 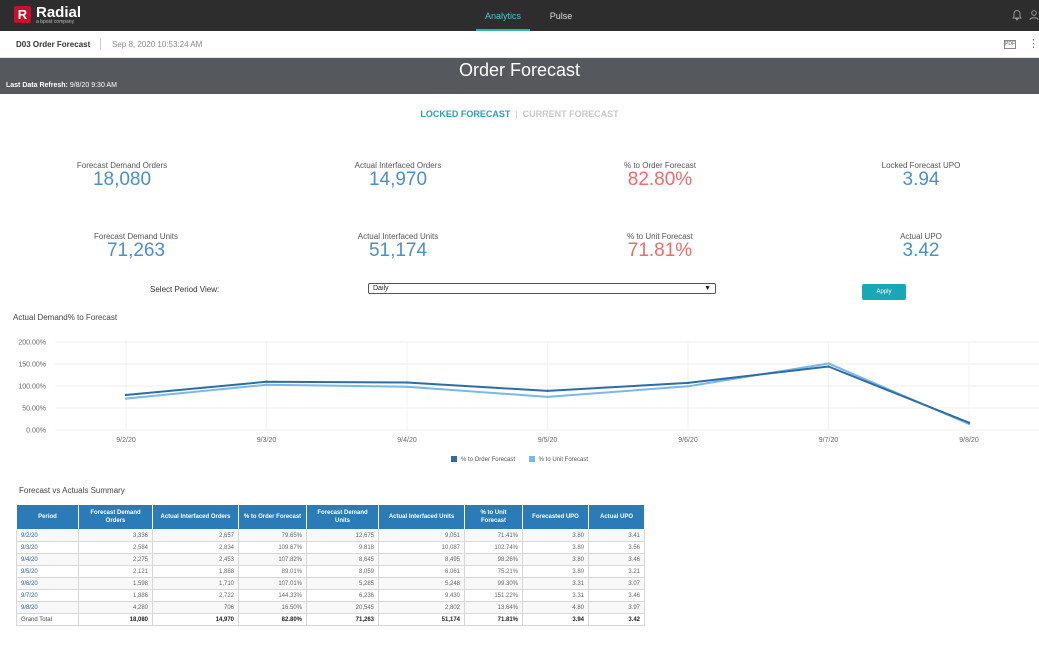 I want to click on x-tick-label: 9/4/20, so click(x=407, y=440).